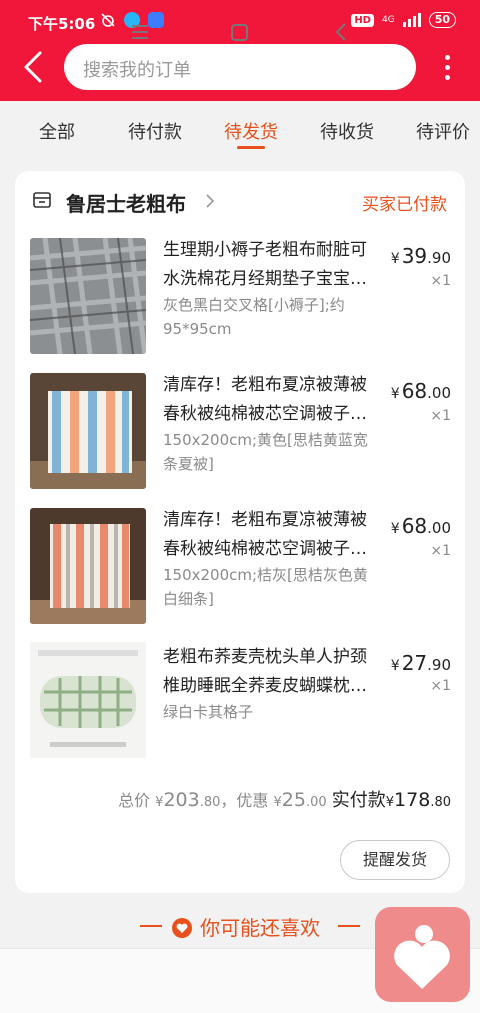  What do you see at coordinates (412, 800) in the screenshot?
I see `paid-amount: 178` at bounding box center [412, 800].